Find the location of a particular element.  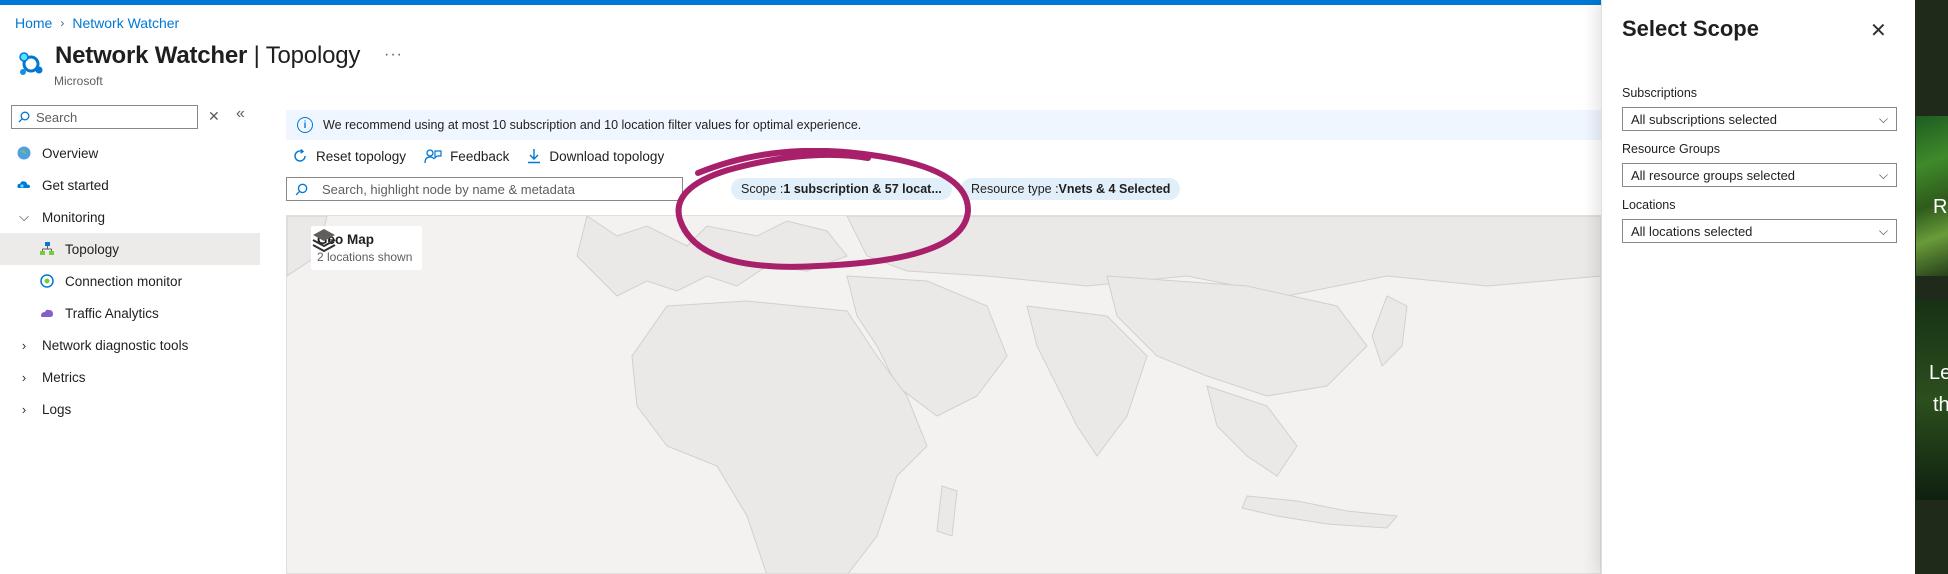

locations-dropdown: All locations selected ⌵ is located at coordinates (1759, 231).